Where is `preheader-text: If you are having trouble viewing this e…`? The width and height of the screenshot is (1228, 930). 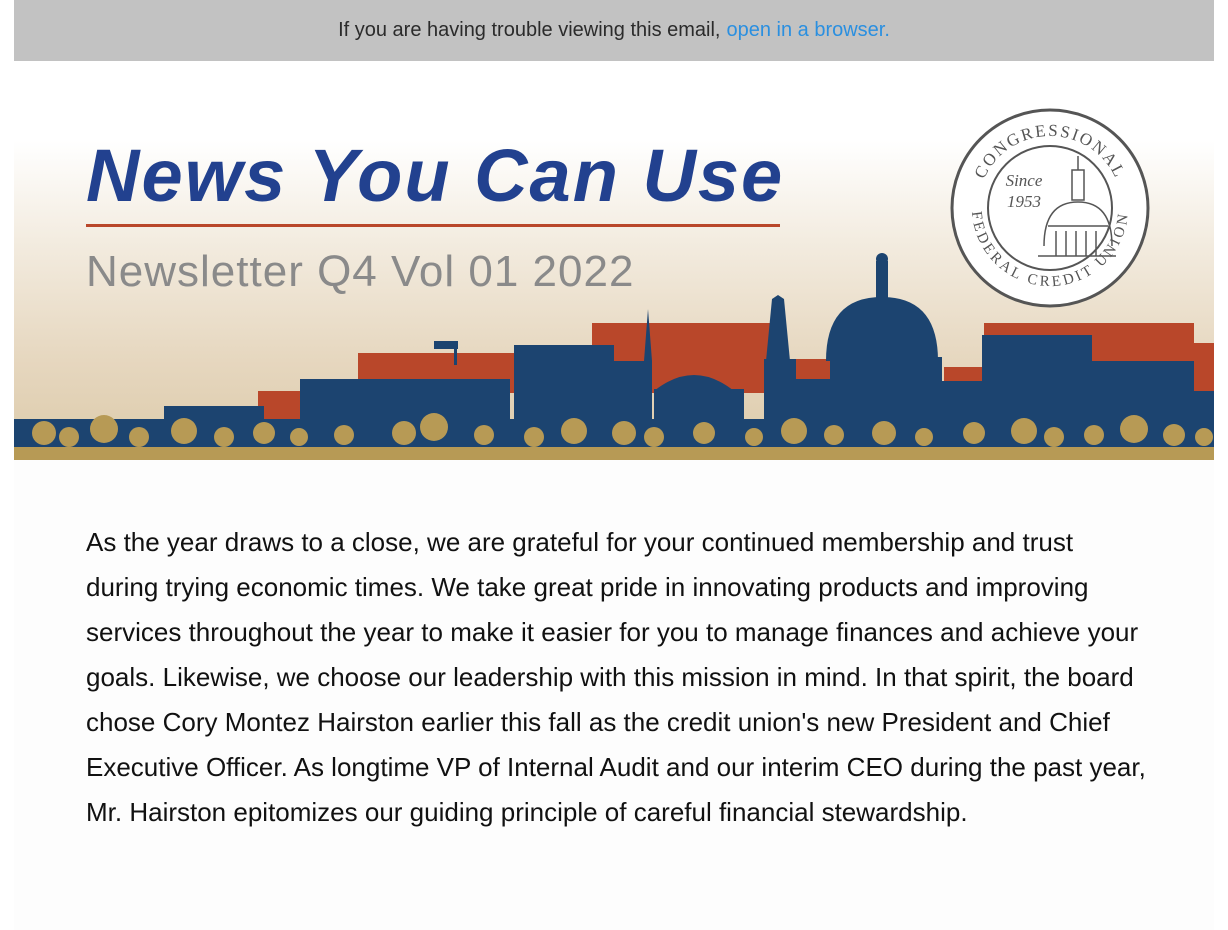 preheader-text: If you are having trouble viewing this e… is located at coordinates (529, 30).